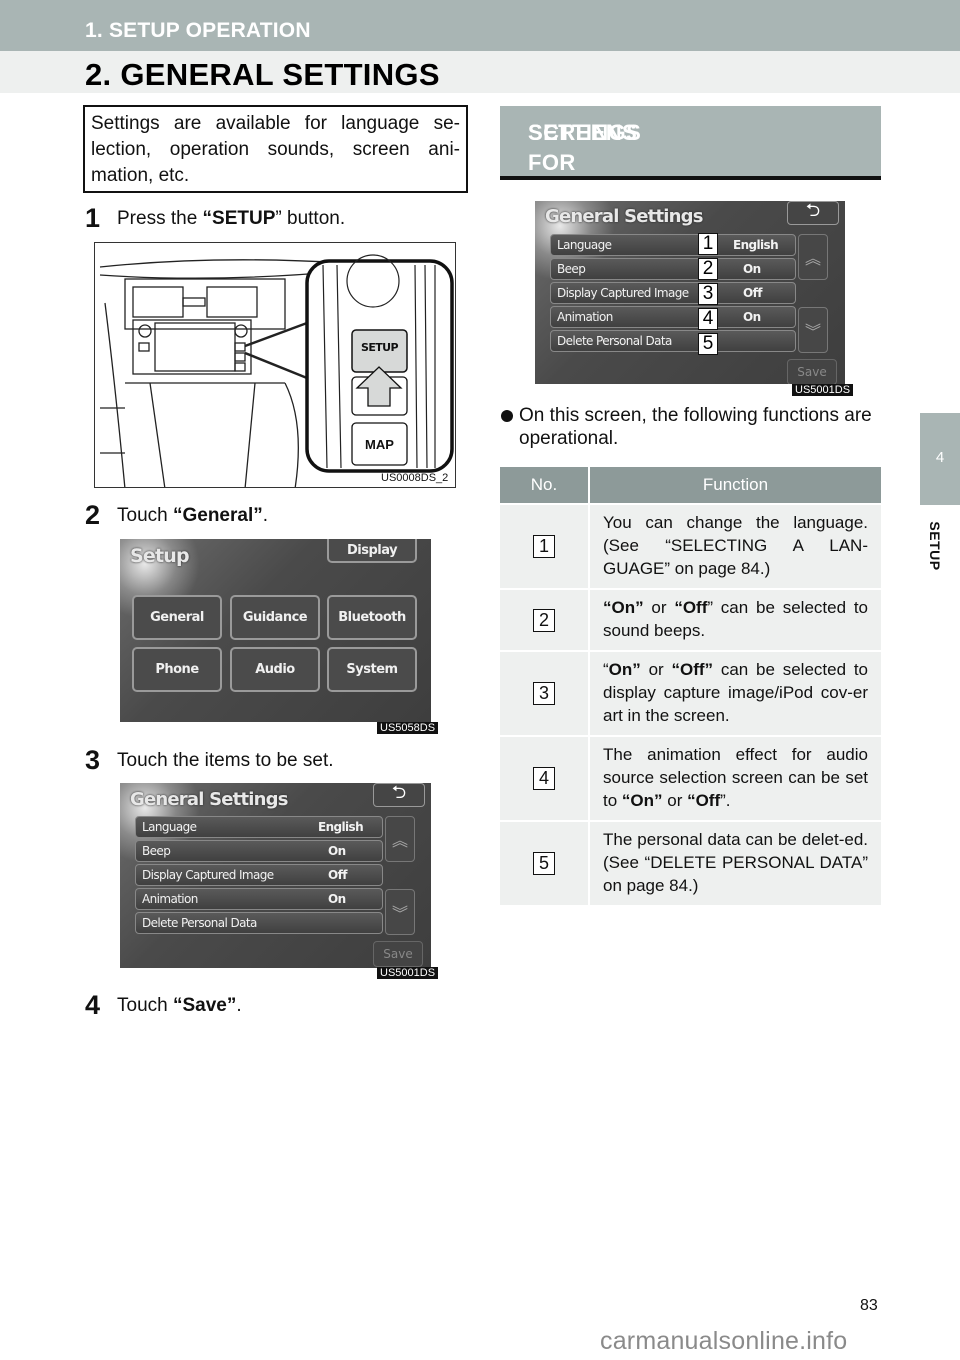 The height and width of the screenshot is (1360, 960). I want to click on guidance-button: Guidance, so click(275, 617).